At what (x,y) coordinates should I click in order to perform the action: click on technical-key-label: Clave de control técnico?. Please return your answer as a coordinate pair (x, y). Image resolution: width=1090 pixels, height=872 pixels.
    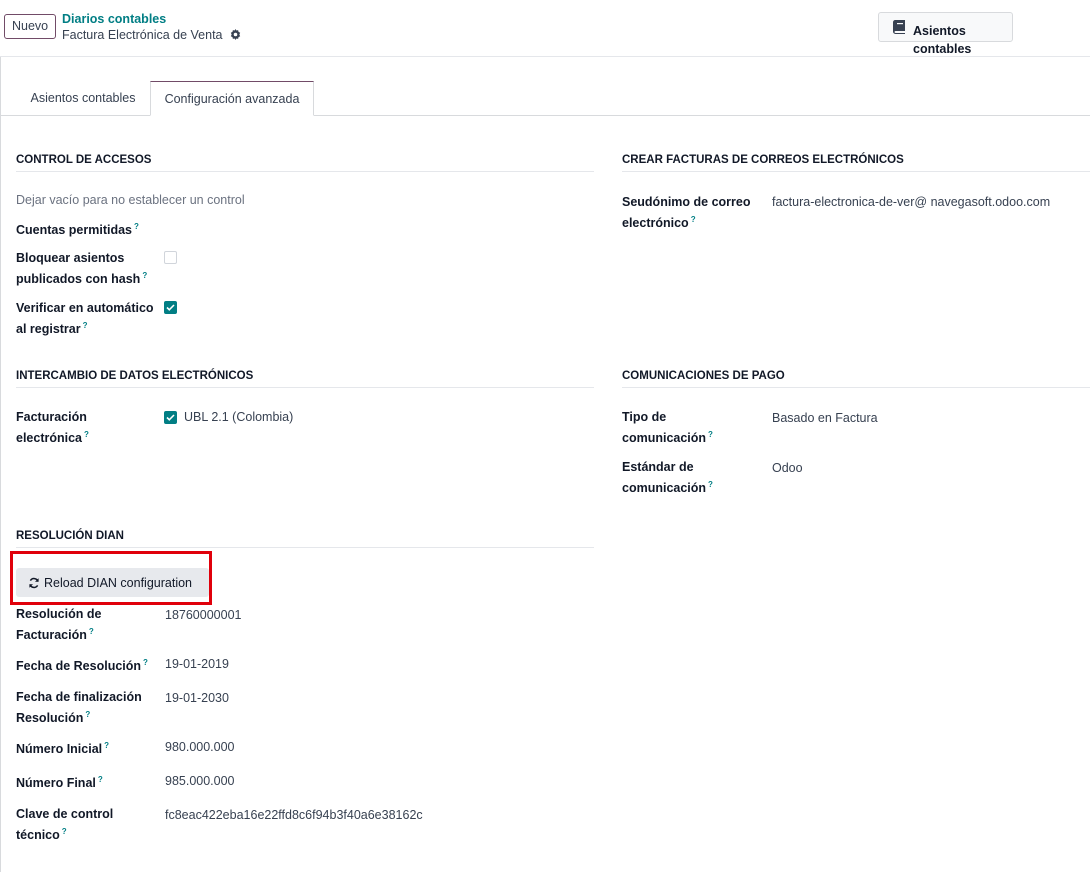
    Looking at the image, I should click on (65, 825).